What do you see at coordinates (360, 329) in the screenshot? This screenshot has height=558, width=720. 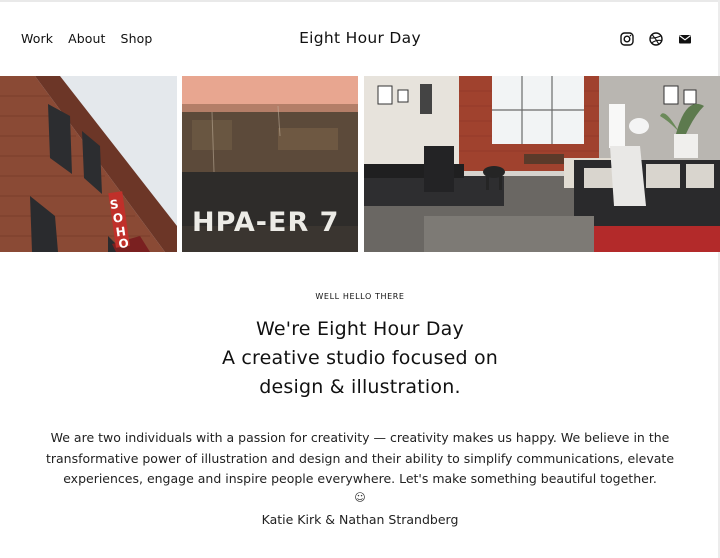 I see `headline-line: We're Eight Hour Day` at bounding box center [360, 329].